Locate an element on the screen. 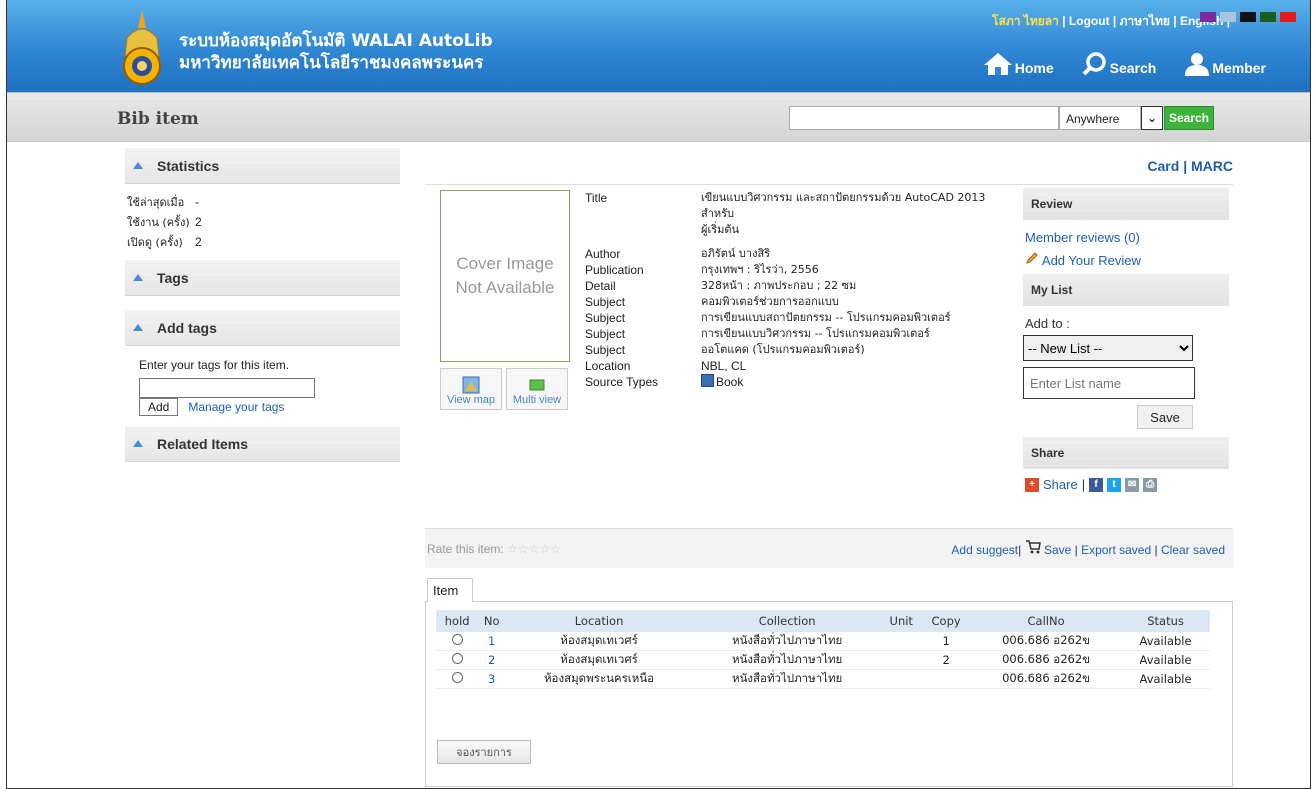  theme-swatch-green is located at coordinates (1268, 17).